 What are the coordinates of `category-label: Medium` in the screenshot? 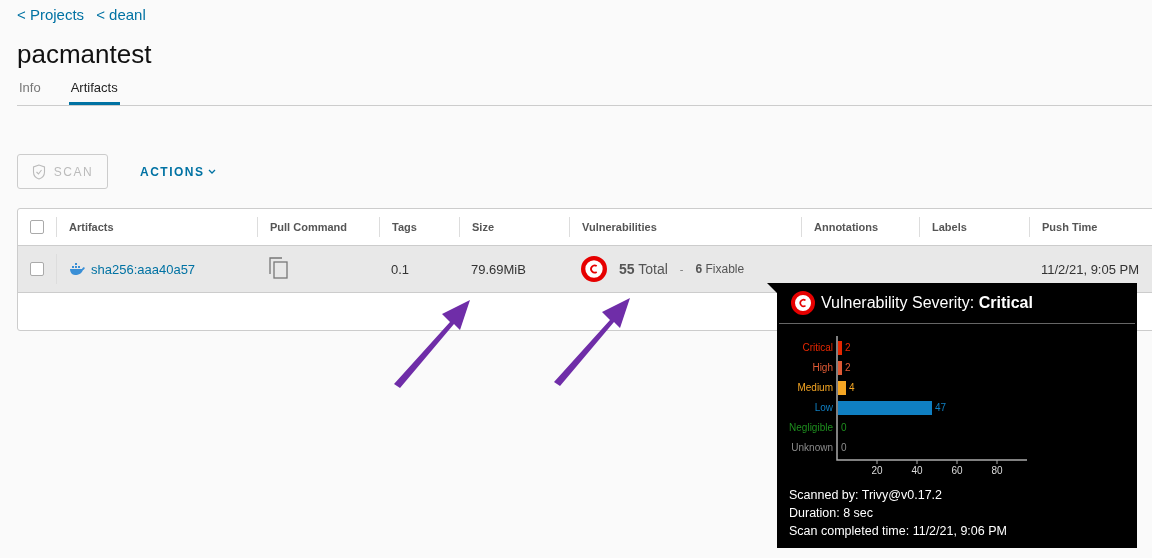 It's located at (815, 387).